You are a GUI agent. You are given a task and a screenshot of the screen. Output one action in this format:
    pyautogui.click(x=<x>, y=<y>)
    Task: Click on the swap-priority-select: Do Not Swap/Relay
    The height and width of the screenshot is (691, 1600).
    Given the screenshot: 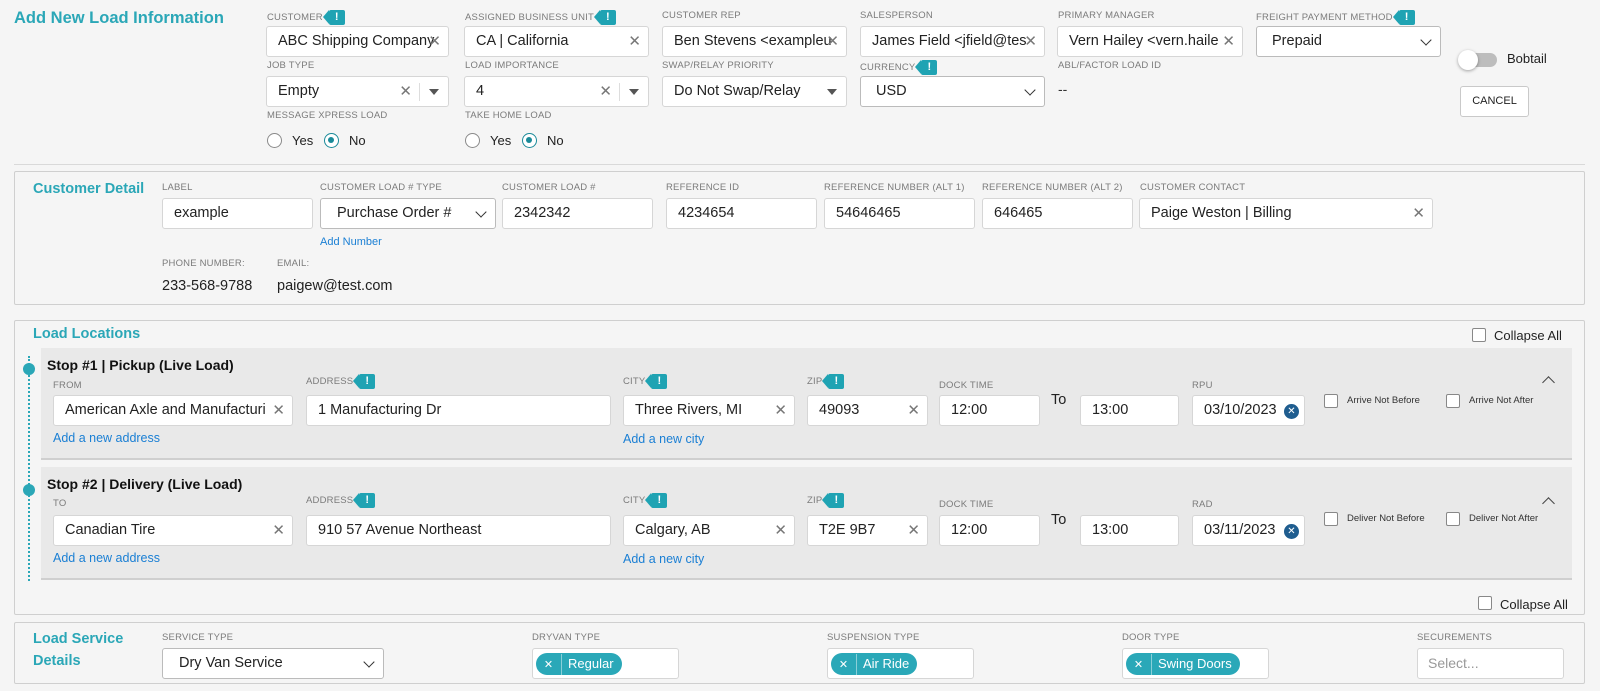 What is the action you would take?
    pyautogui.click(x=754, y=91)
    